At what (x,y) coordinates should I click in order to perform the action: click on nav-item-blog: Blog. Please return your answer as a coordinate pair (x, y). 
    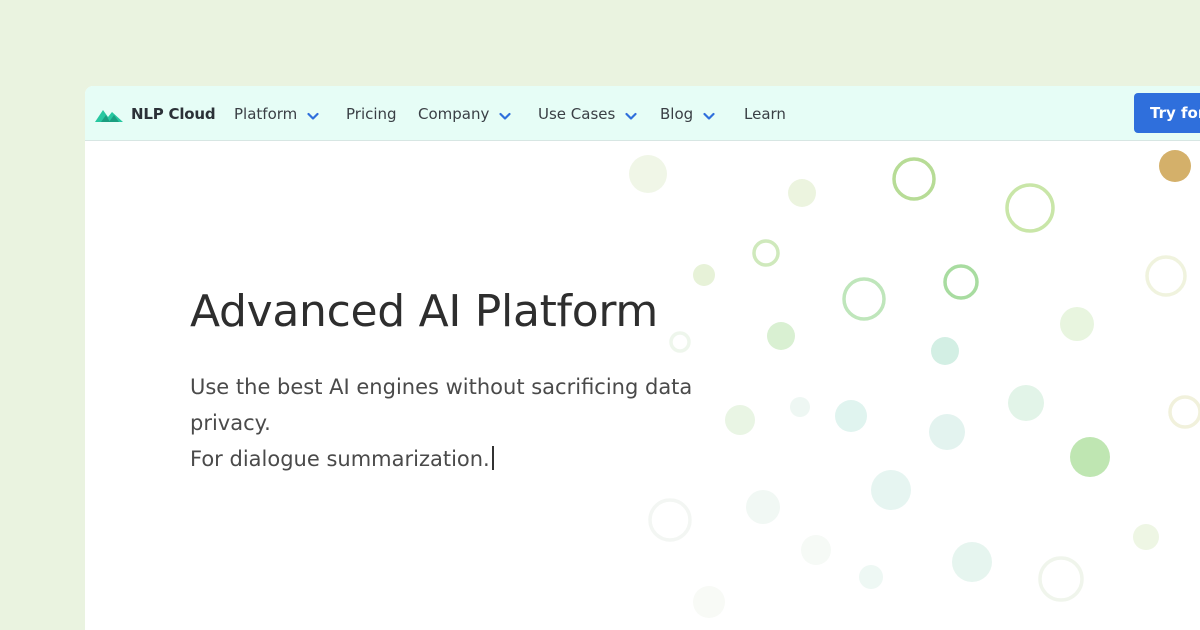
    Looking at the image, I should click on (687, 114).